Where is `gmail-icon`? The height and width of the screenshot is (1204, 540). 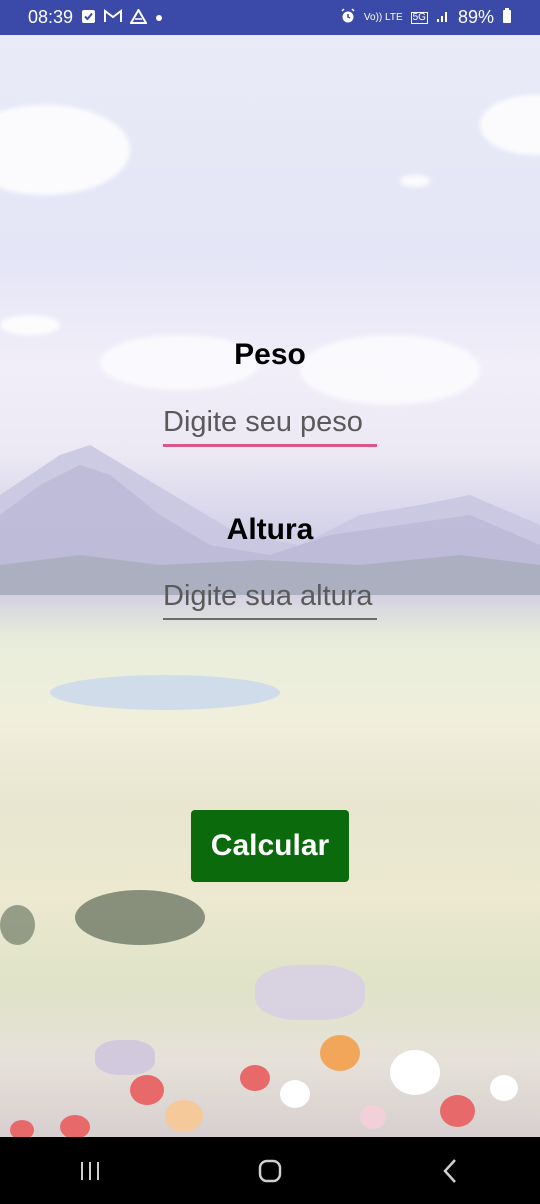
gmail-icon is located at coordinates (113, 17).